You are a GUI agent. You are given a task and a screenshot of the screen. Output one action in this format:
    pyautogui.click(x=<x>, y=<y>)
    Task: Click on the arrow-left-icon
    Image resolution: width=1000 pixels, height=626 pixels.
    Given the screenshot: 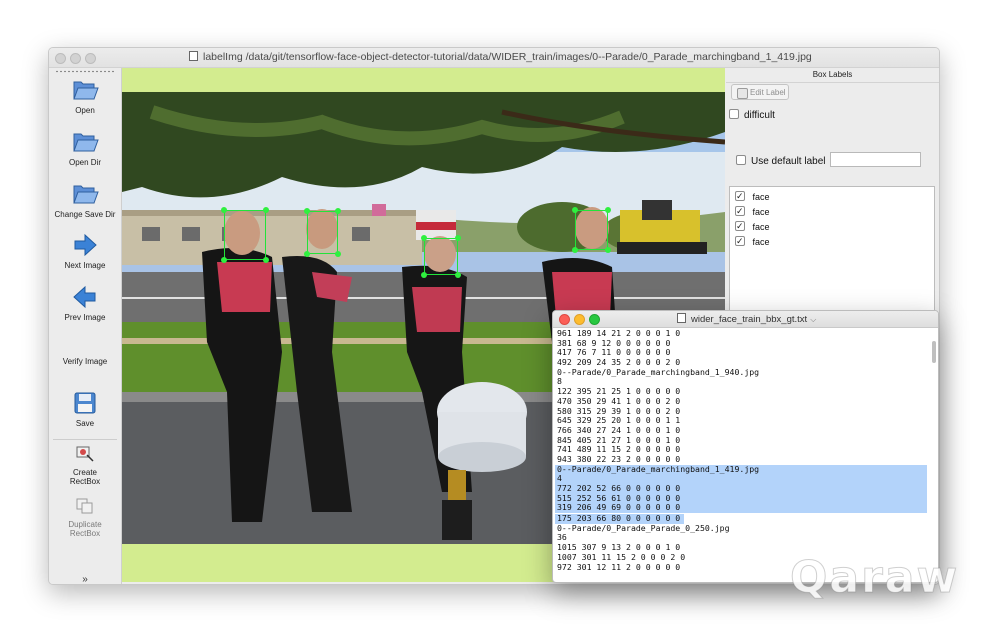 What is the action you would take?
    pyautogui.click(x=84, y=297)
    